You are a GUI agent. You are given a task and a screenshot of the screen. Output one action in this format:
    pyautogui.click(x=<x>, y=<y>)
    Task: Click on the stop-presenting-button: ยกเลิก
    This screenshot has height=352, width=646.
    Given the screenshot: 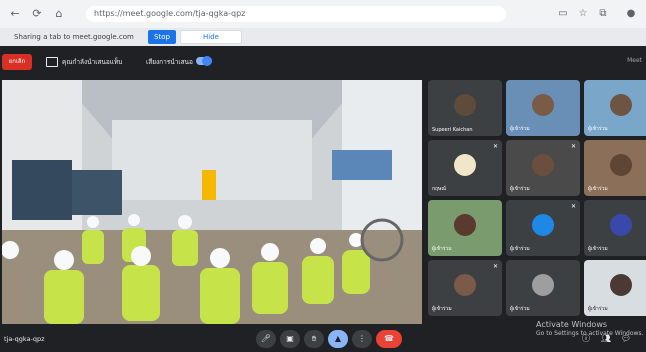 What is the action you would take?
    pyautogui.click(x=17, y=62)
    